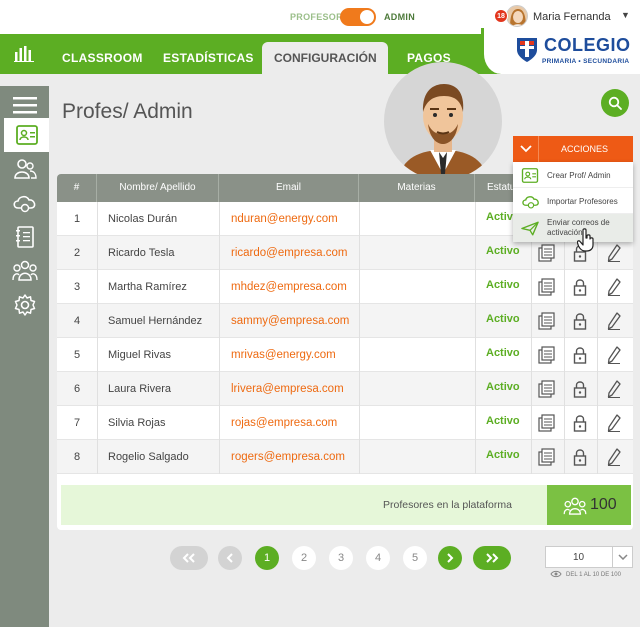 This screenshot has width=640, height=627. I want to click on avatar, so click(517, 16).